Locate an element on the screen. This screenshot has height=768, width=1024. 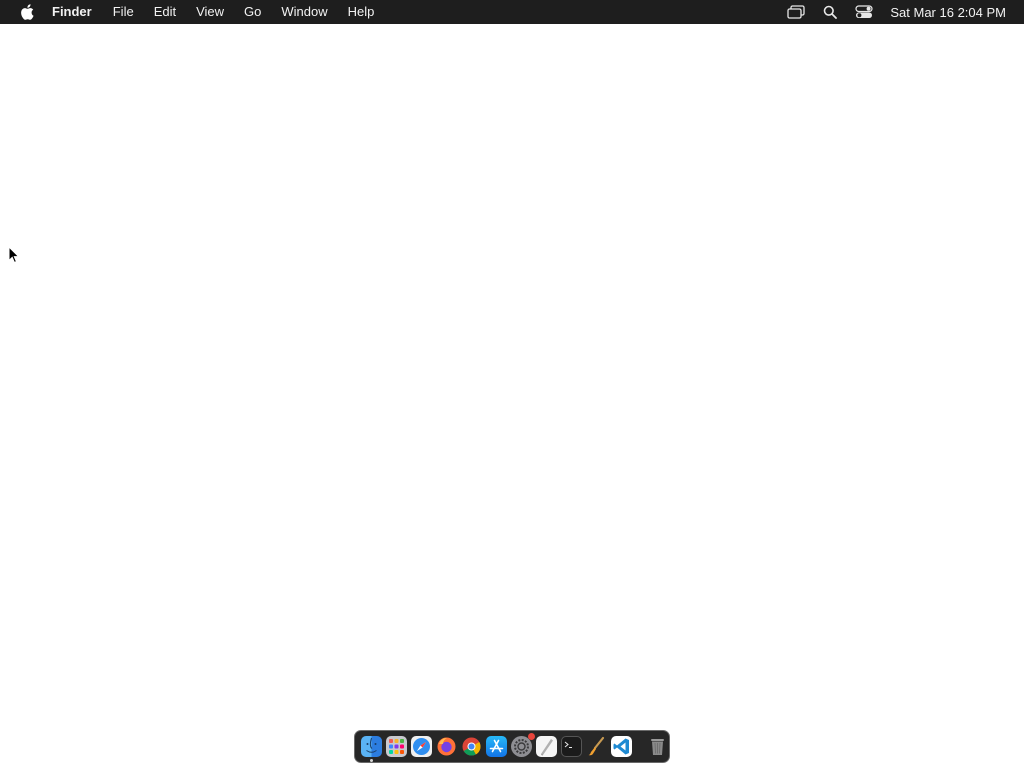
menu-bar-clock: Sat Mar 16 2:04 PM is located at coordinates (948, 12).